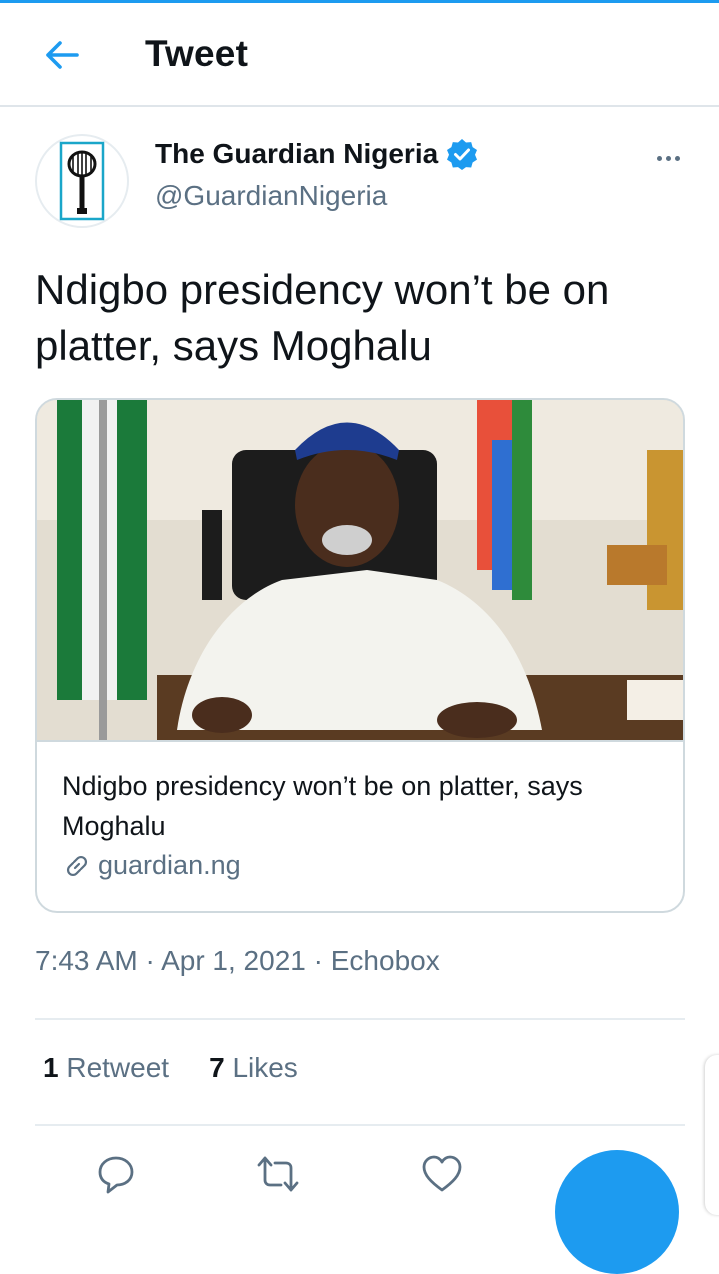  I want to click on avatar, so click(82, 181).